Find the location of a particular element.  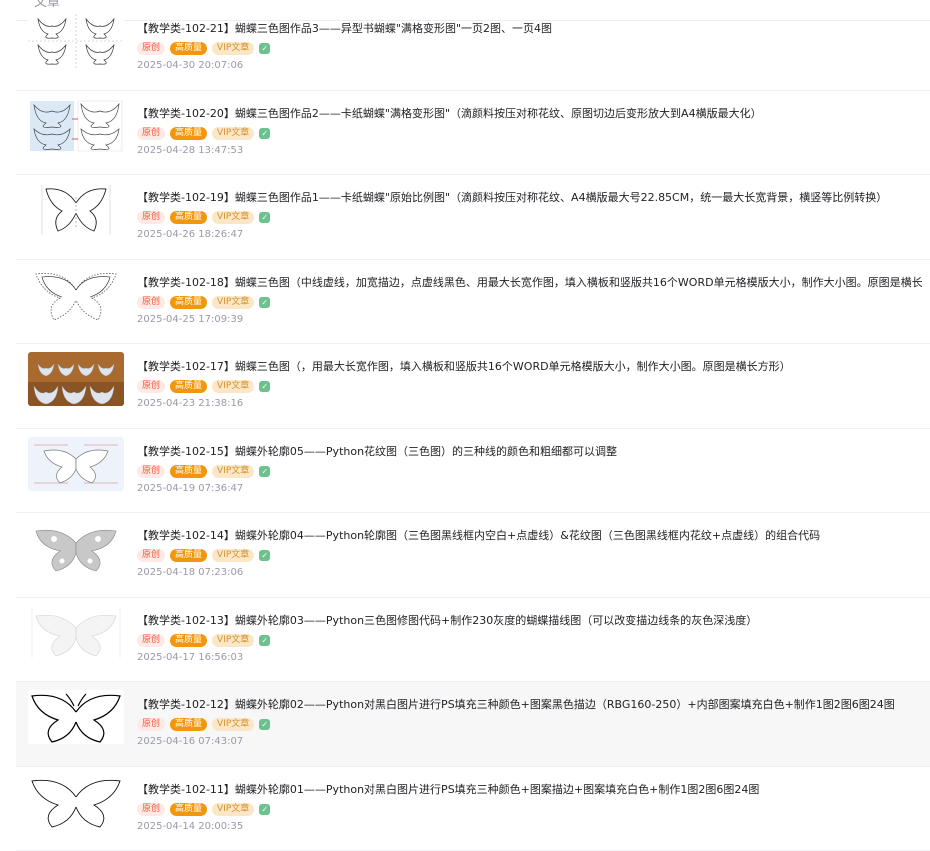

butterfly-compare-icon is located at coordinates (76, 126).